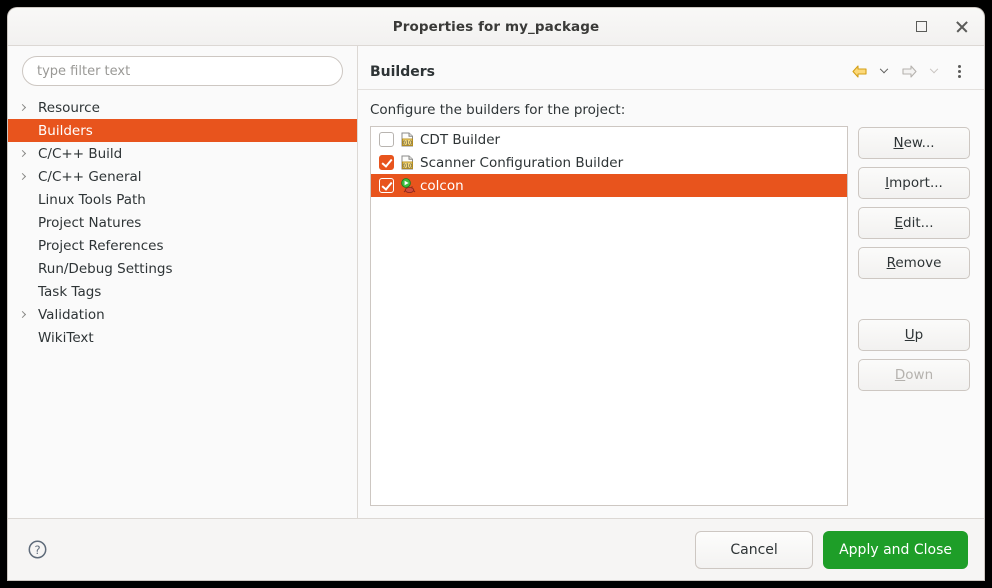  What do you see at coordinates (182, 107) in the screenshot?
I see `sidebar-item-resource: Resource` at bounding box center [182, 107].